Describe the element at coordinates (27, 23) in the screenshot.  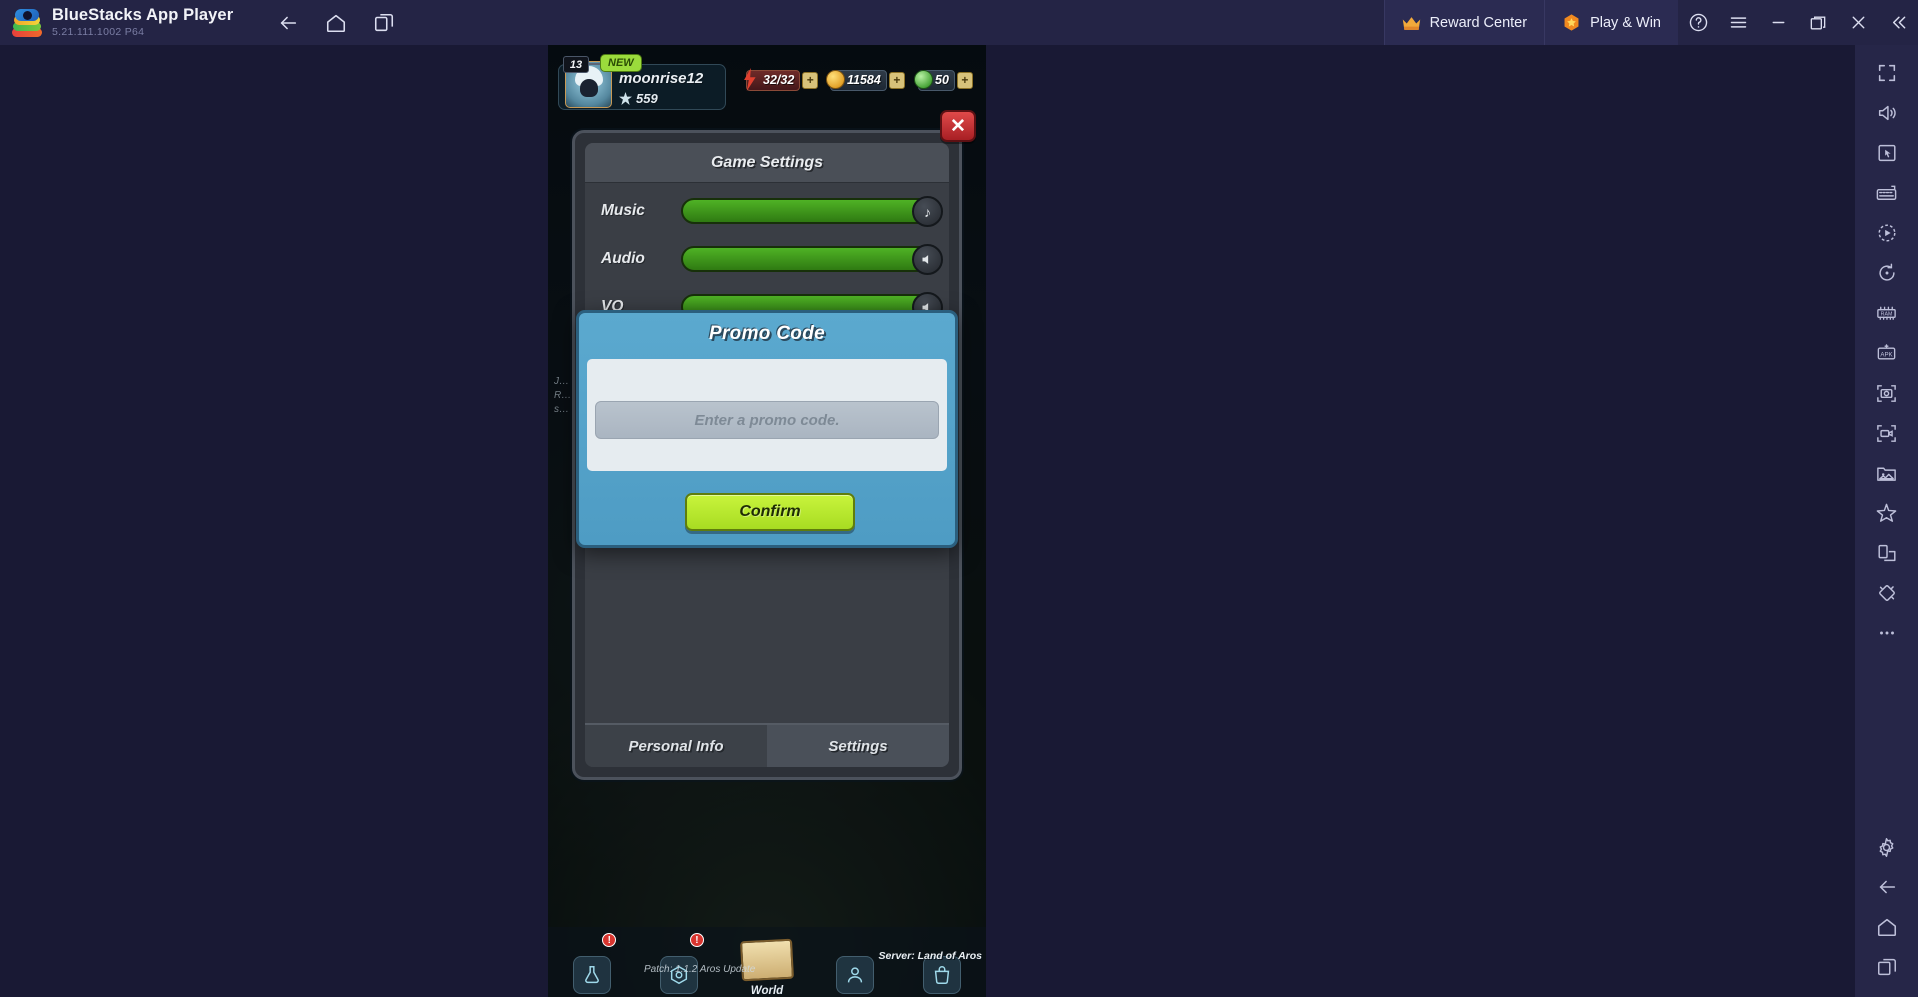
I see `bluestacks-logo` at that location.